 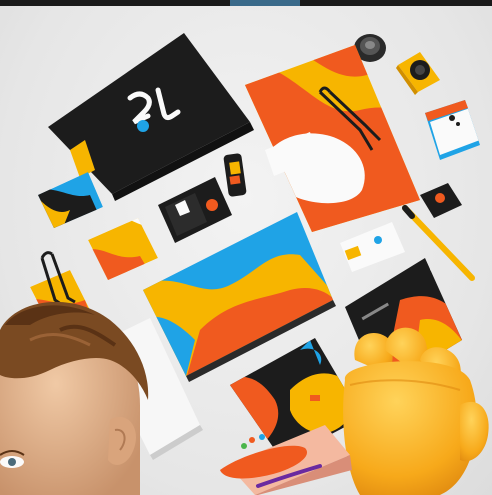 I want to click on usb-drive, so click(x=235, y=175).